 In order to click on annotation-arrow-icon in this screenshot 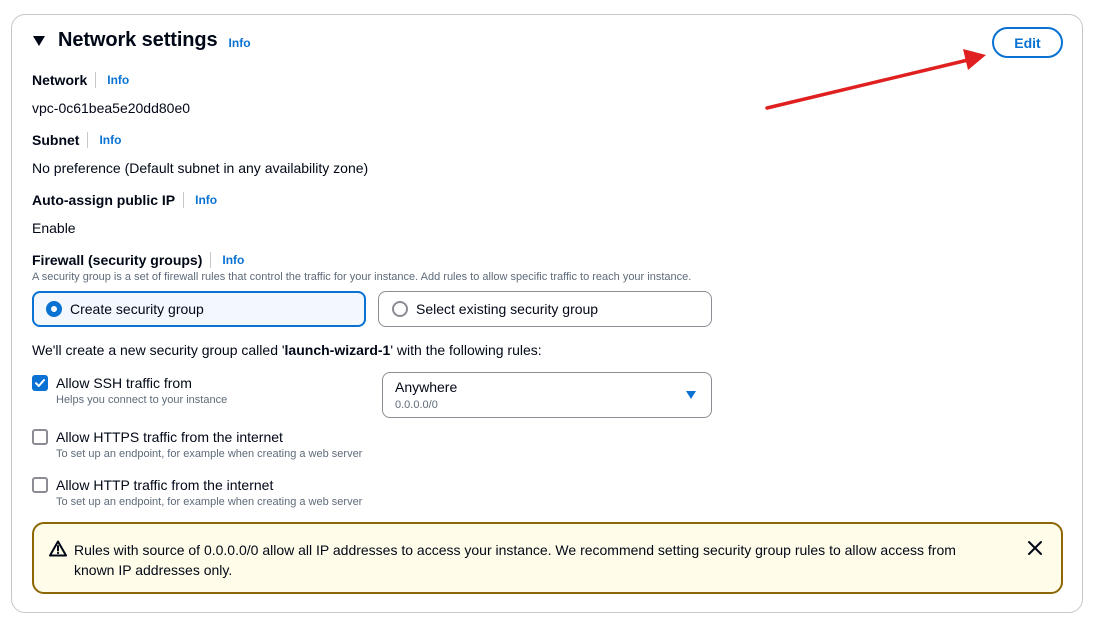, I will do `click(875, 79)`.